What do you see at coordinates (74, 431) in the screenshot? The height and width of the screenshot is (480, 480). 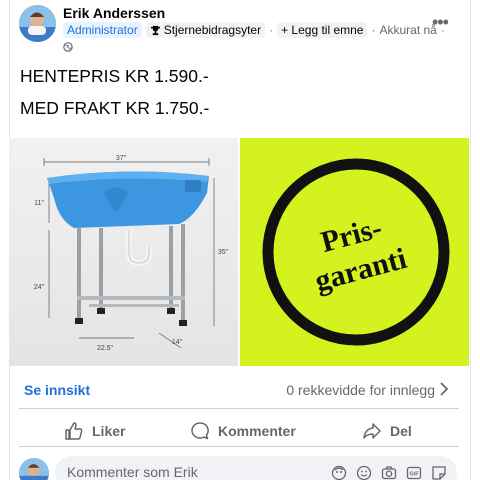 I see `thumbs-up-icon` at bounding box center [74, 431].